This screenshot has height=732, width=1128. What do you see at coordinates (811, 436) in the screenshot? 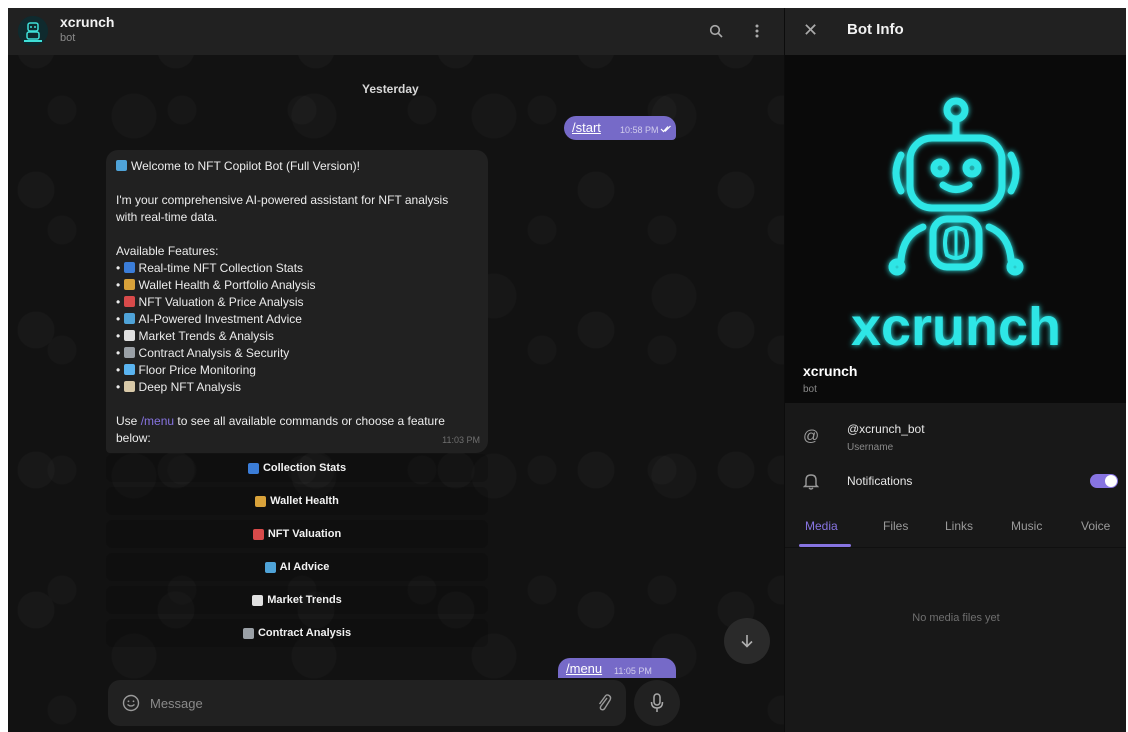
I see `at-sign-icon: @` at bounding box center [811, 436].